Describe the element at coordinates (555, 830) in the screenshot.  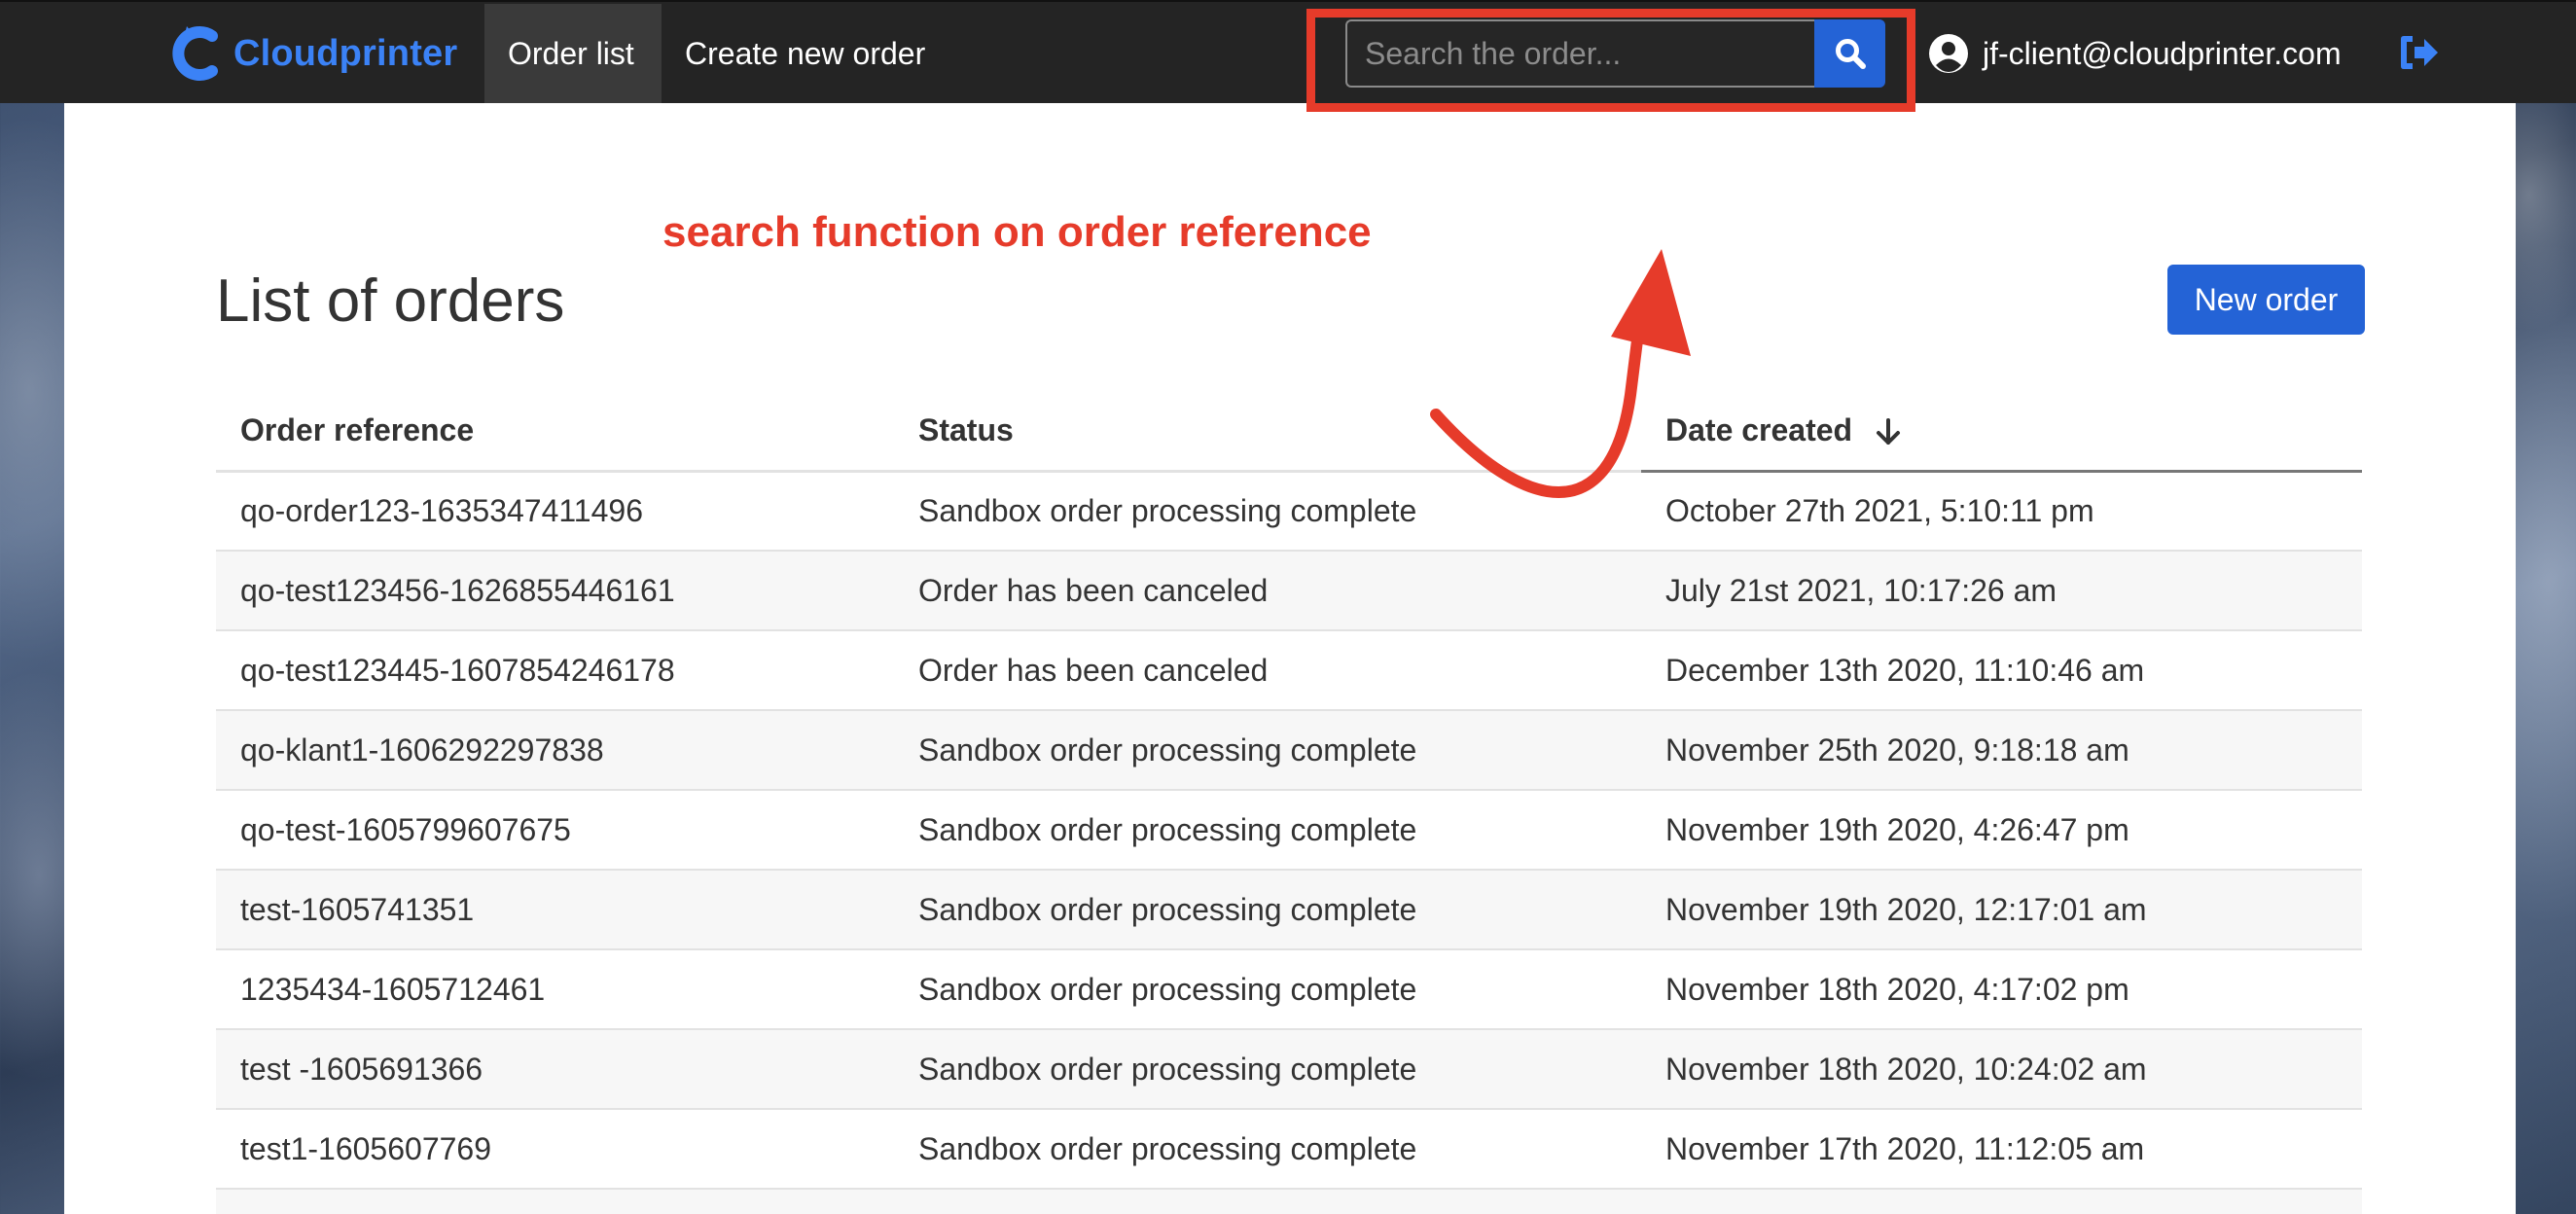
I see `order-reference-cell: qo-test-1605799607675` at that location.